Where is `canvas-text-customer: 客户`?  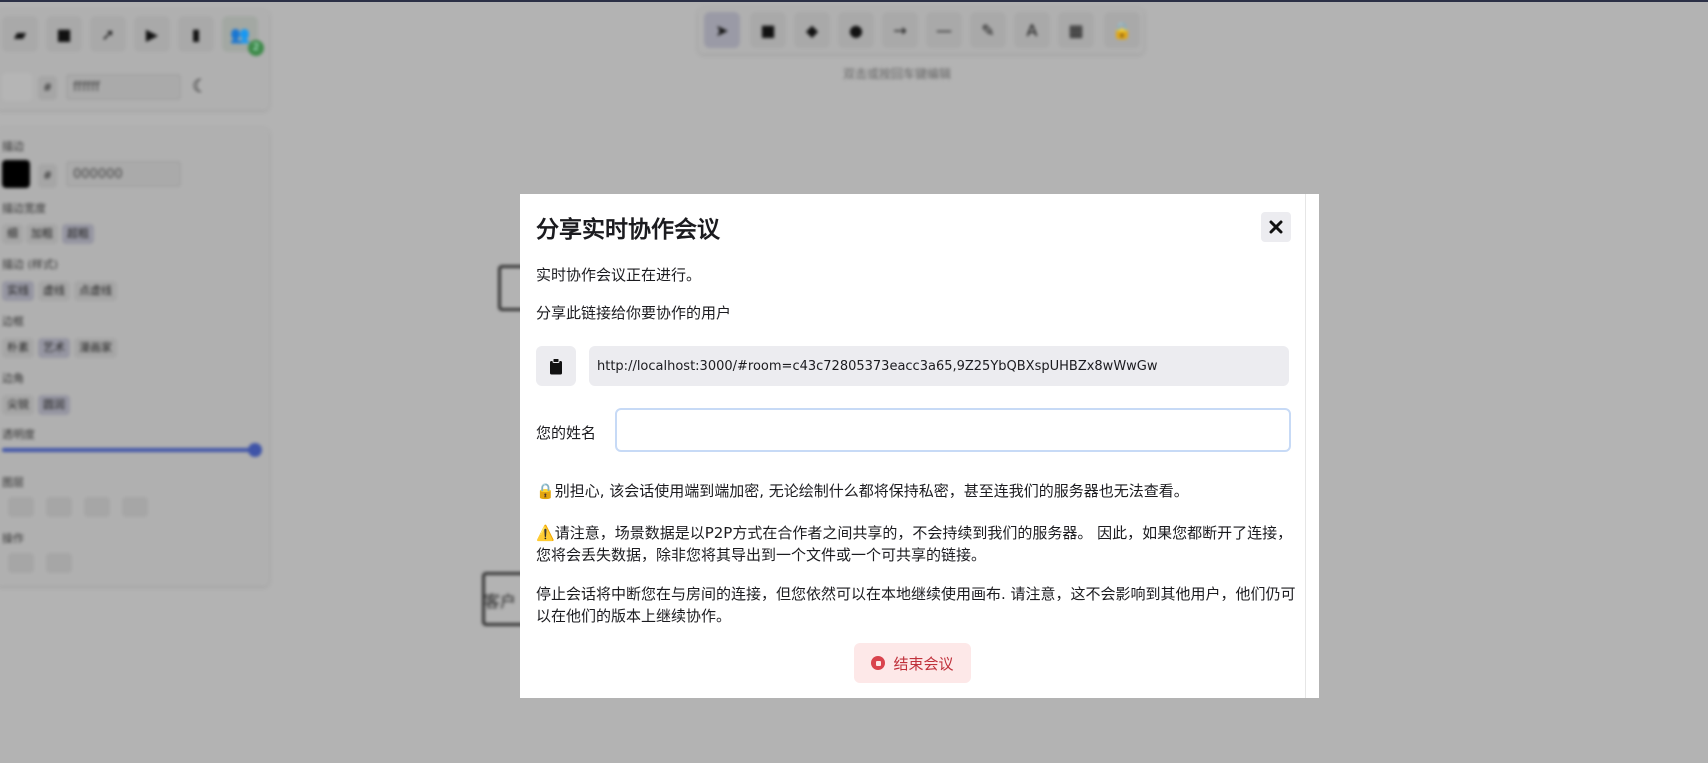 canvas-text-customer: 客户 is located at coordinates (500, 600).